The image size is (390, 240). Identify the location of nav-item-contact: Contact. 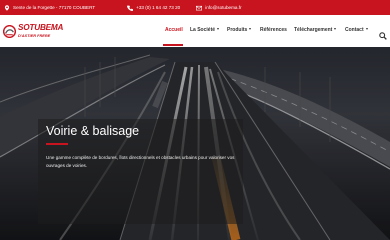
(356, 30).